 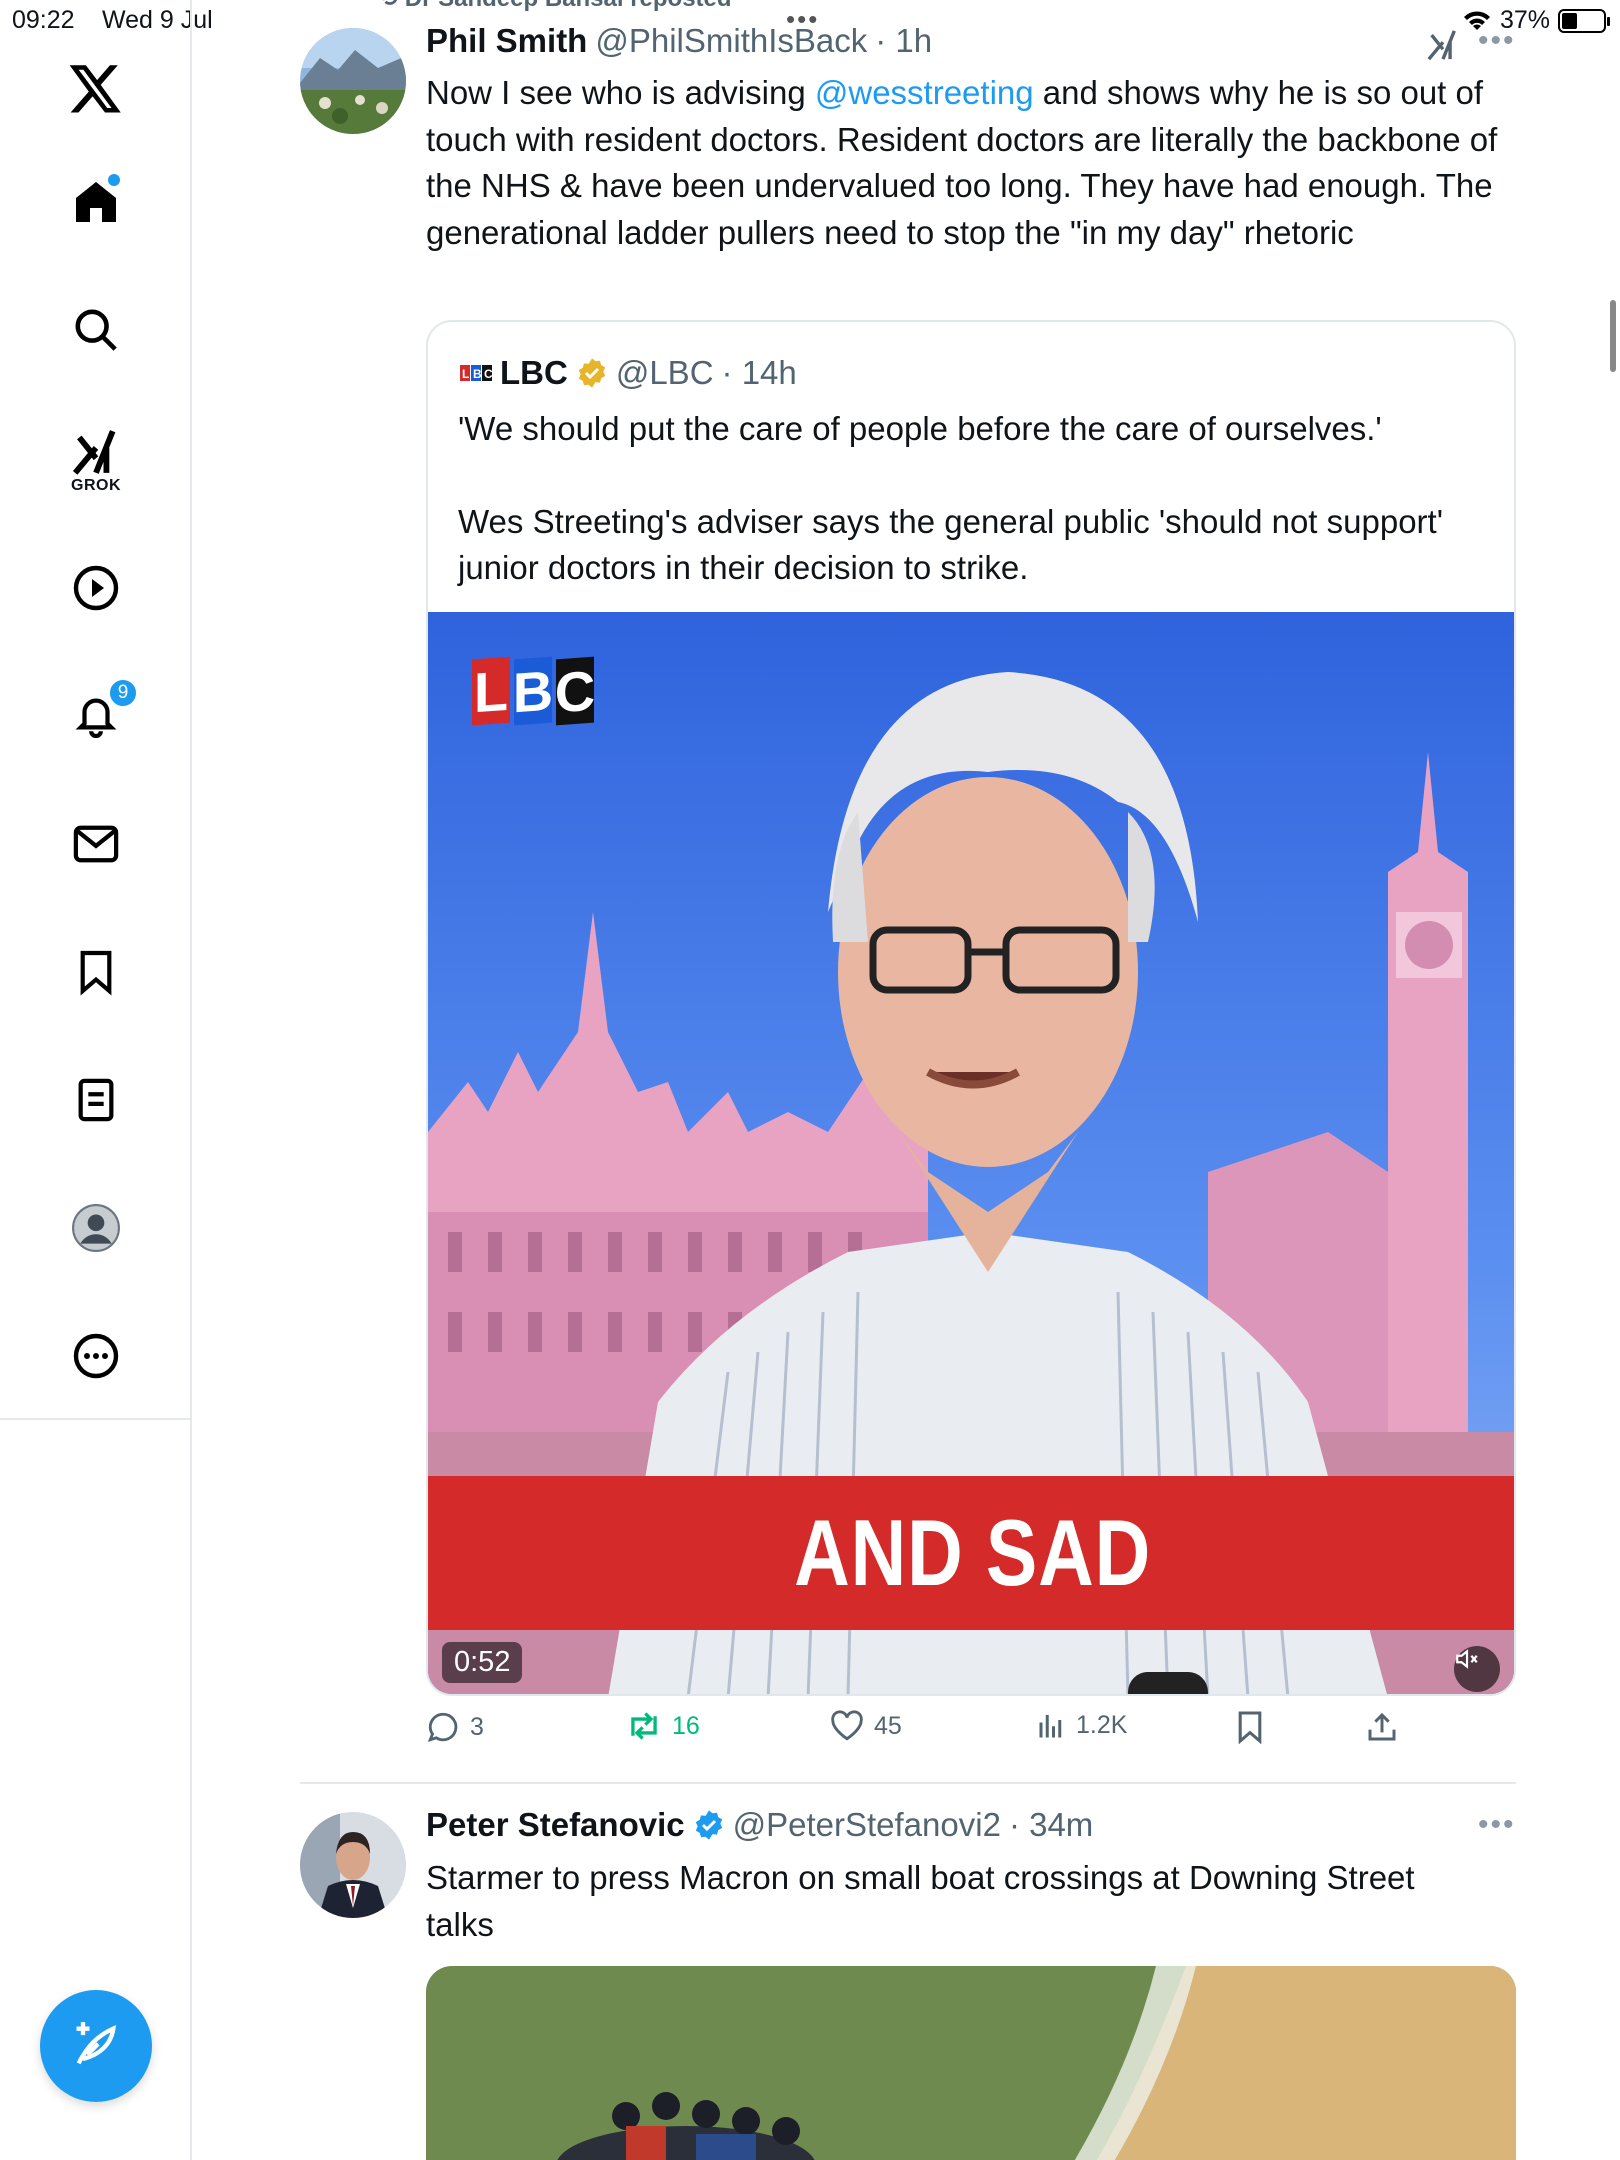 What do you see at coordinates (568, 6) in the screenshot?
I see `repost-banner-text: Dr Sandeep Bansal reposted` at bounding box center [568, 6].